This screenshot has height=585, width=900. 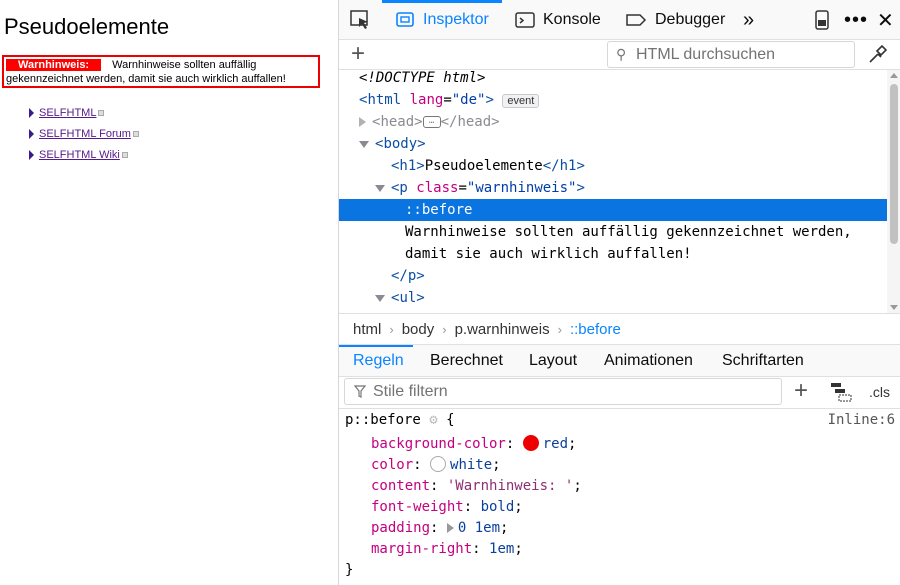 I want to click on markup-scrollbar, so click(x=893, y=191).